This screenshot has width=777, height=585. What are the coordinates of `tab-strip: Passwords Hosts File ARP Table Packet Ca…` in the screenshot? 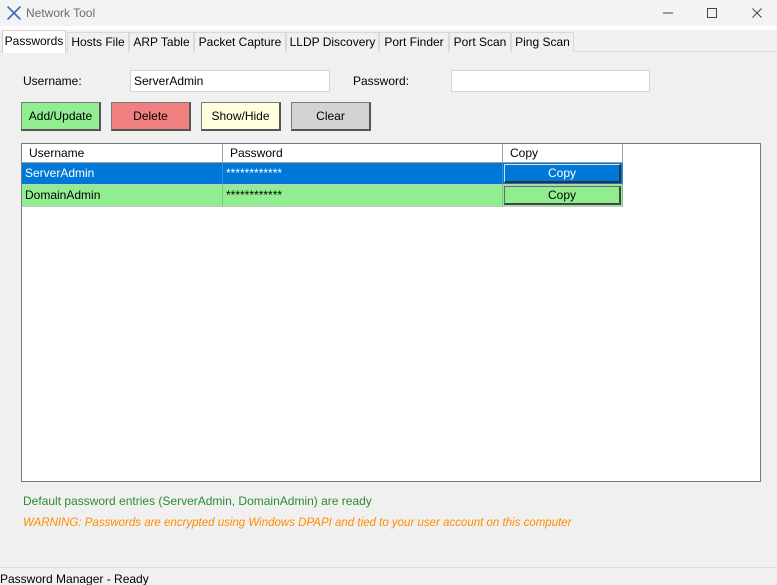 It's located at (388, 41).